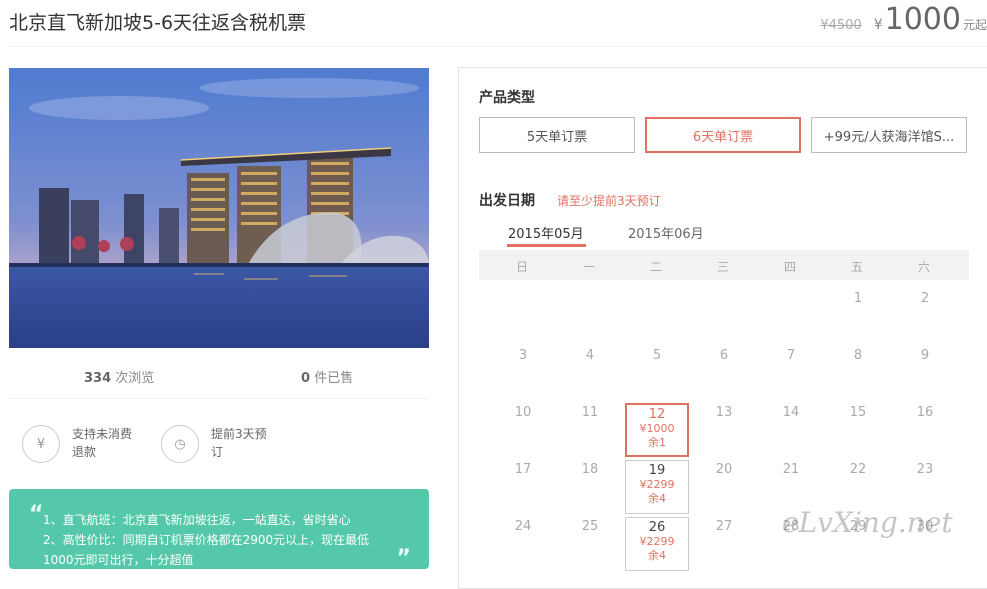 The width and height of the screenshot is (987, 589). What do you see at coordinates (590, 526) in the screenshot?
I see `calendar-day: 25` at bounding box center [590, 526].